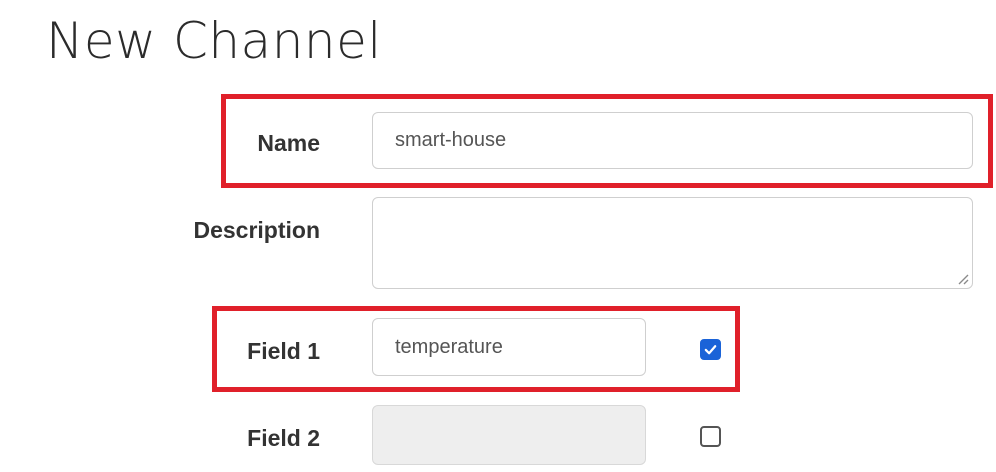  What do you see at coordinates (283, 351) in the screenshot?
I see `field-1-label: Field 1` at bounding box center [283, 351].